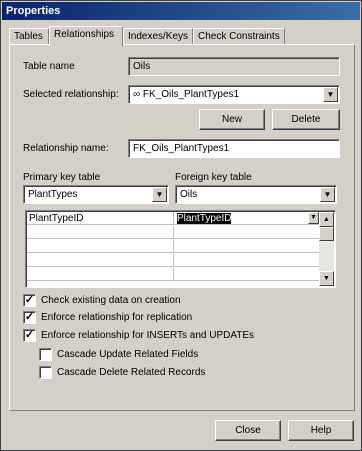  Describe the element at coordinates (326, 234) in the screenshot. I see `scroll-thumb` at that location.